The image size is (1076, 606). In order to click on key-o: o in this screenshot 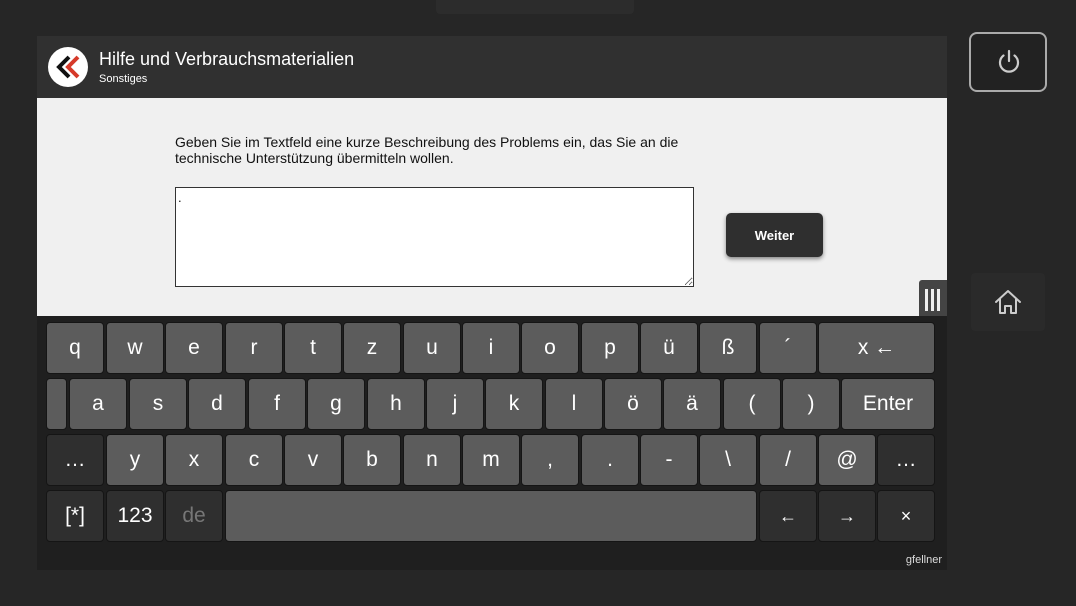, I will do `click(550, 348)`.